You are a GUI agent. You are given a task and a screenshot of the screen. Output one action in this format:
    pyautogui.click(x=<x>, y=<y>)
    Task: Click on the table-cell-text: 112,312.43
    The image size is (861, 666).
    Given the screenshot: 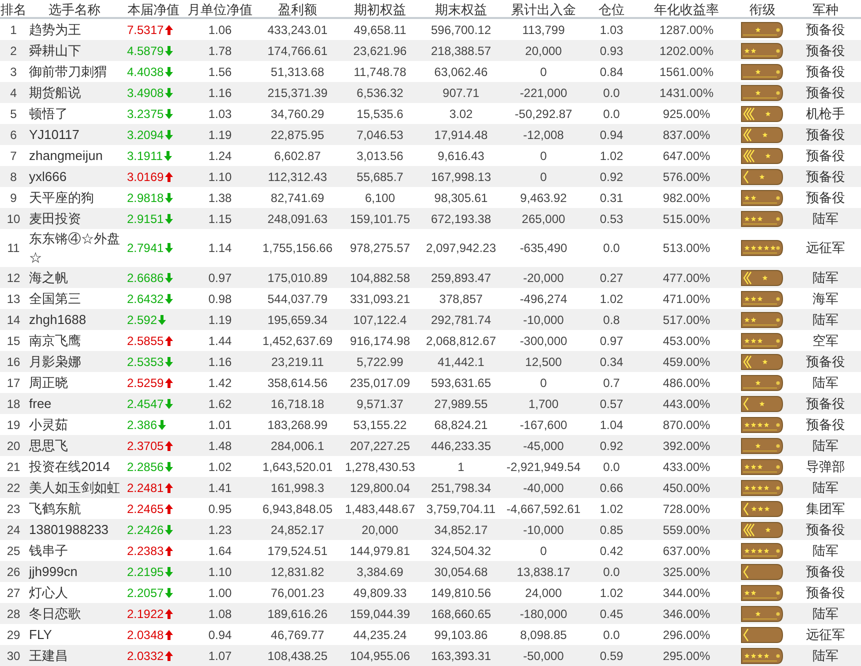 What is the action you would take?
    pyautogui.click(x=298, y=177)
    